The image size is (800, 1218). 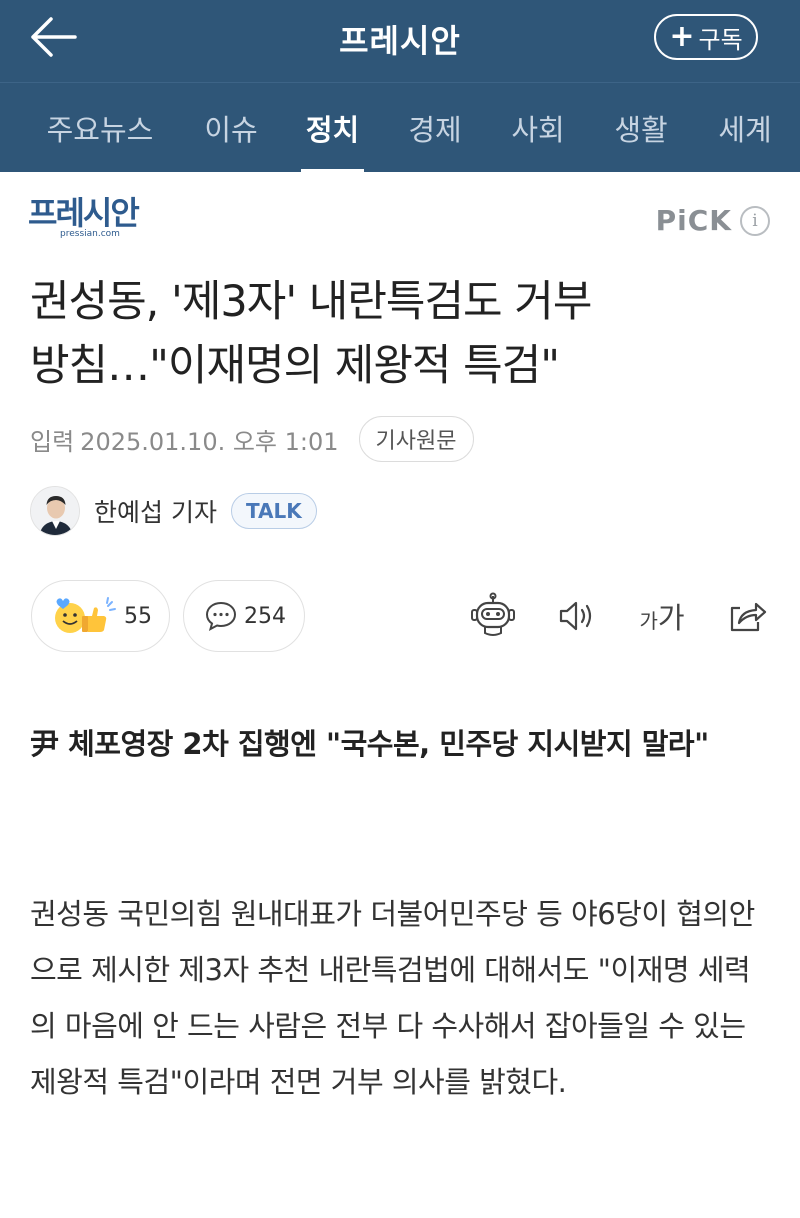 I want to click on article-subtitle: 尹 체포영장 2차 집행엔 "국수본, 민주당 지시받지 말라", so click(x=369, y=744).